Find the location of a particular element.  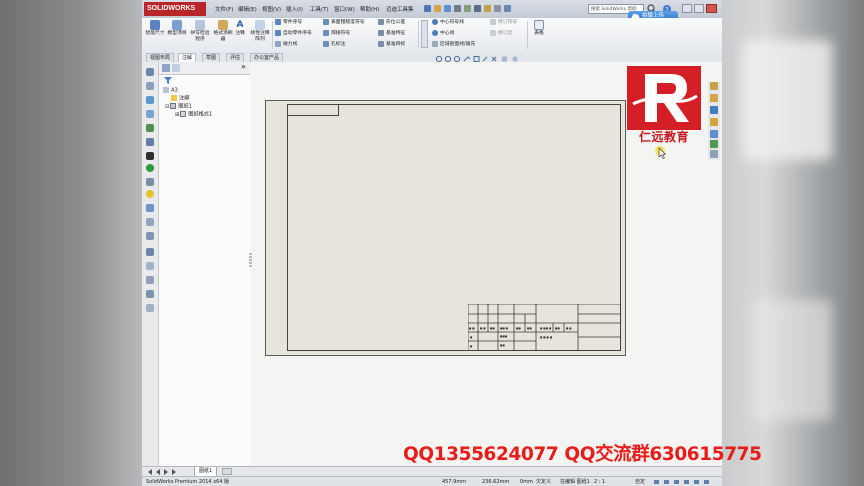

undo-icon is located at coordinates (467, 8).